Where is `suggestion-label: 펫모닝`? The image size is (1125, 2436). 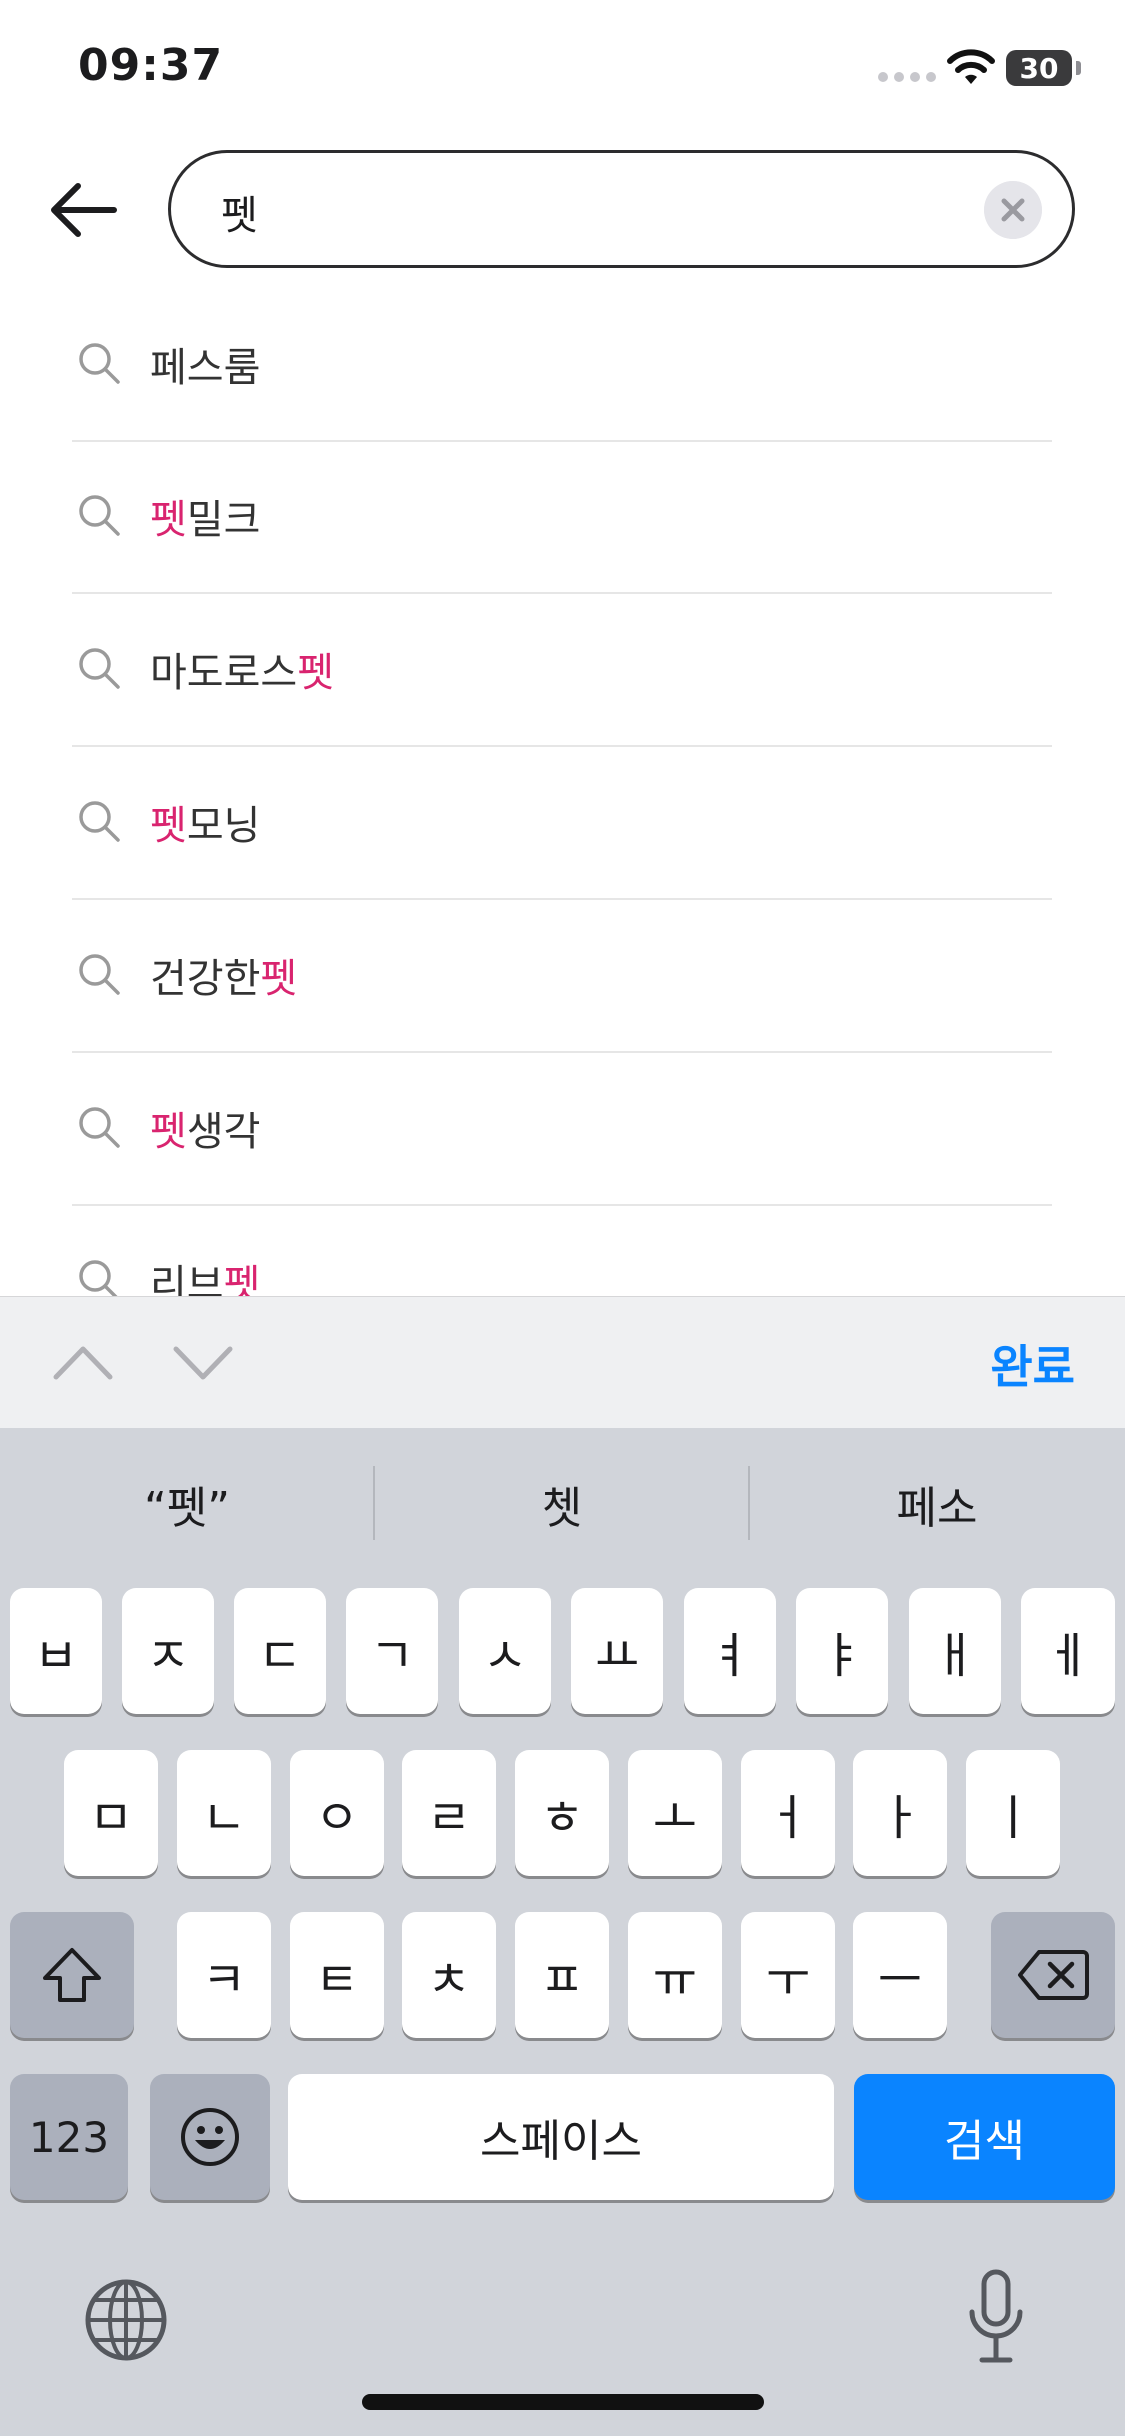
suggestion-label: 펫모닝 is located at coordinates (205, 826).